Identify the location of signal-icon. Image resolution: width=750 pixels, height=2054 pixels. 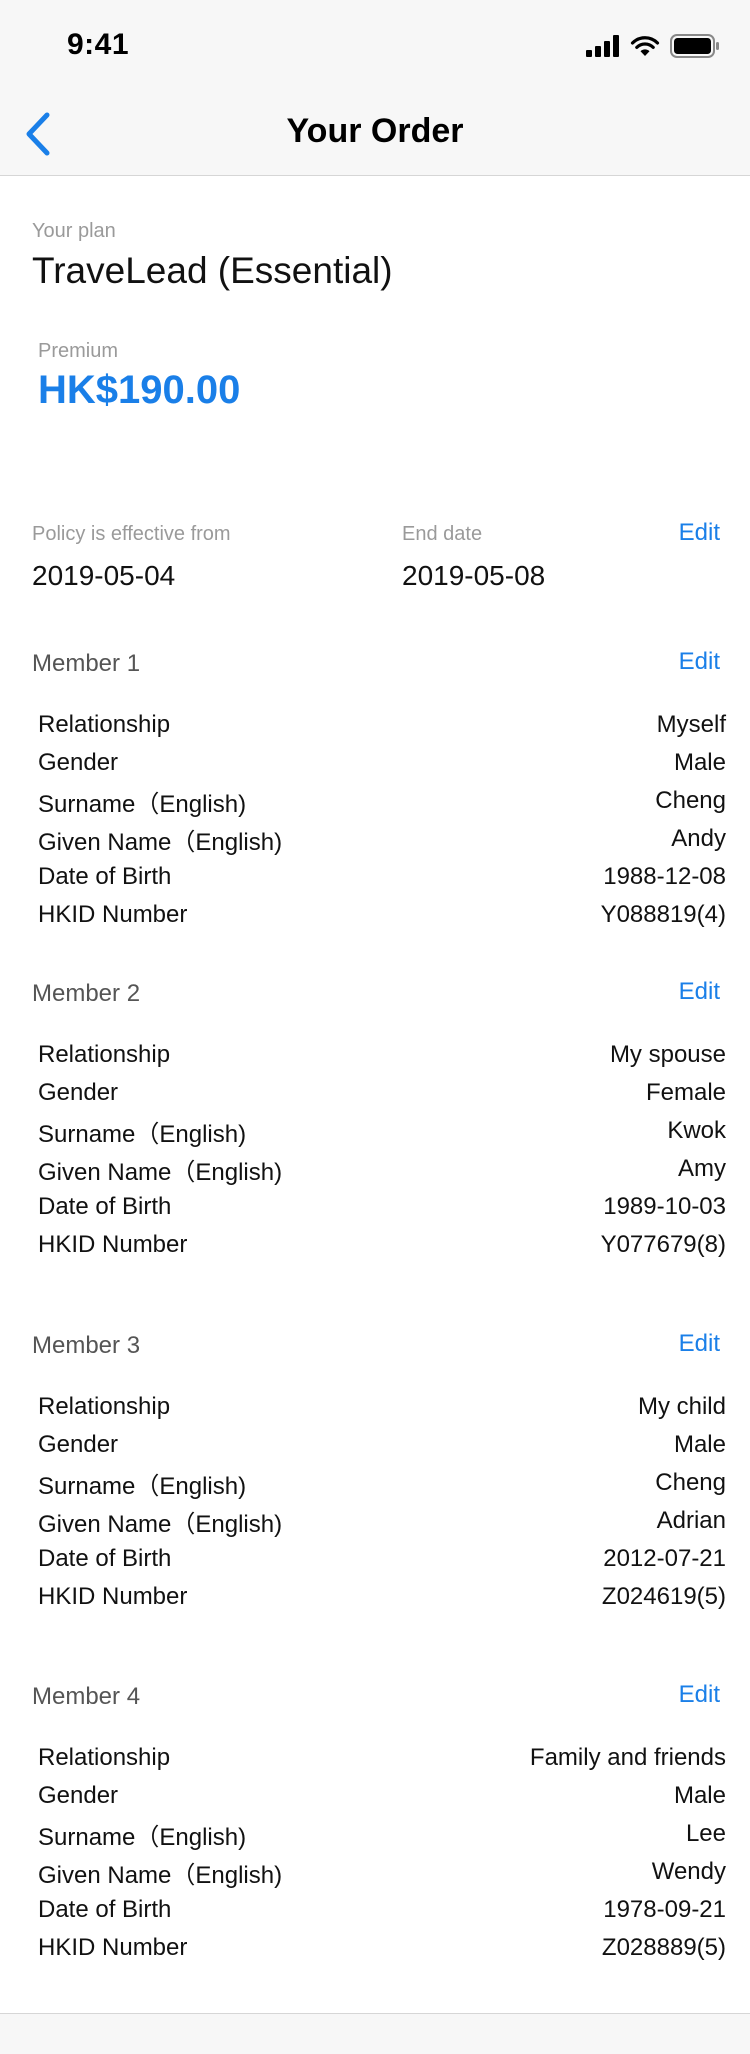
(602, 46).